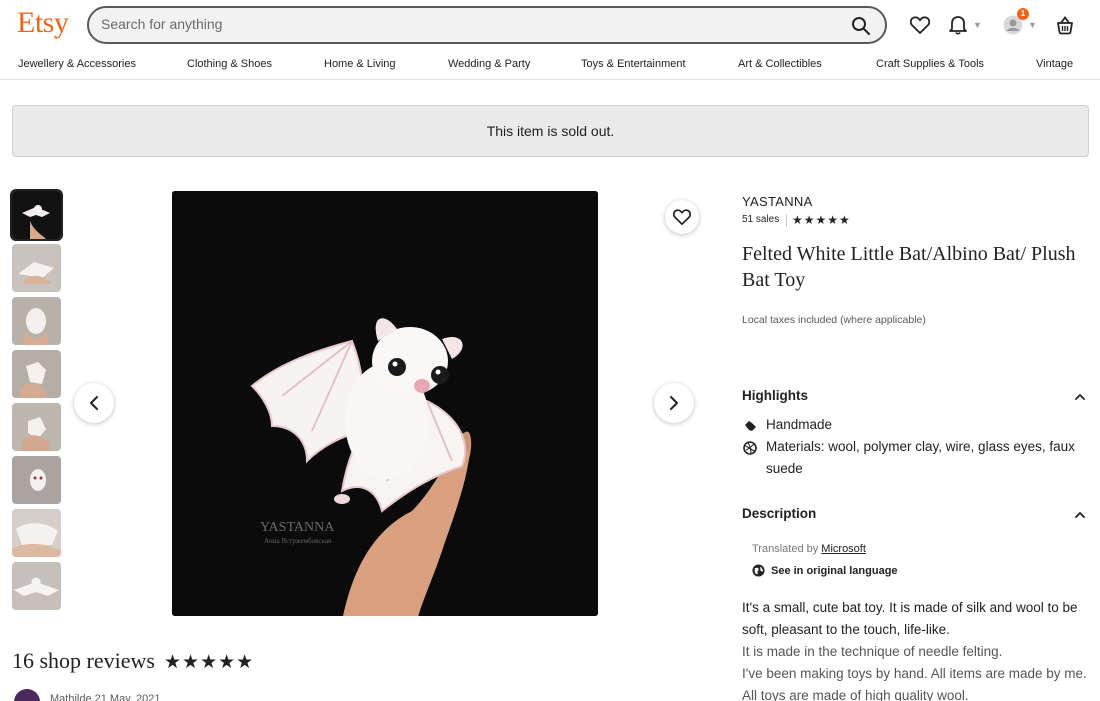 This screenshot has width=1100, height=701. Describe the element at coordinates (83, 660) in the screenshot. I see `shop-reviews-title: 16 shop reviews` at that location.